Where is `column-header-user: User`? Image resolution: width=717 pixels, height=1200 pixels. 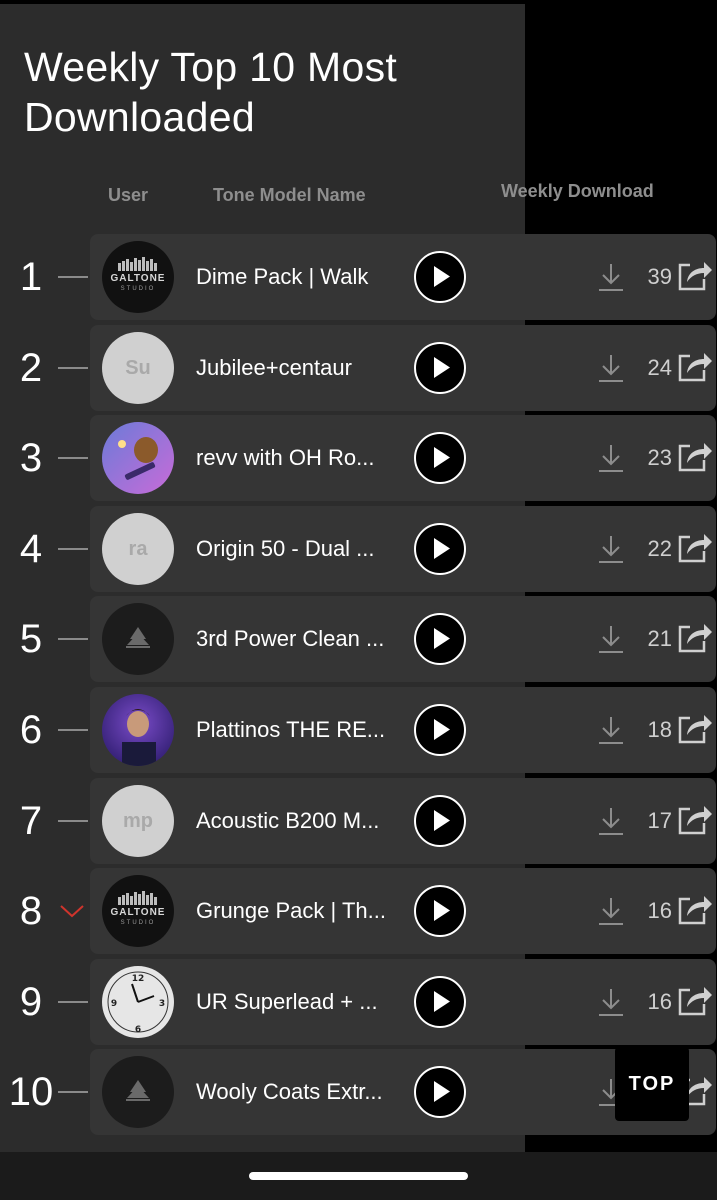 column-header-user: User is located at coordinates (128, 195).